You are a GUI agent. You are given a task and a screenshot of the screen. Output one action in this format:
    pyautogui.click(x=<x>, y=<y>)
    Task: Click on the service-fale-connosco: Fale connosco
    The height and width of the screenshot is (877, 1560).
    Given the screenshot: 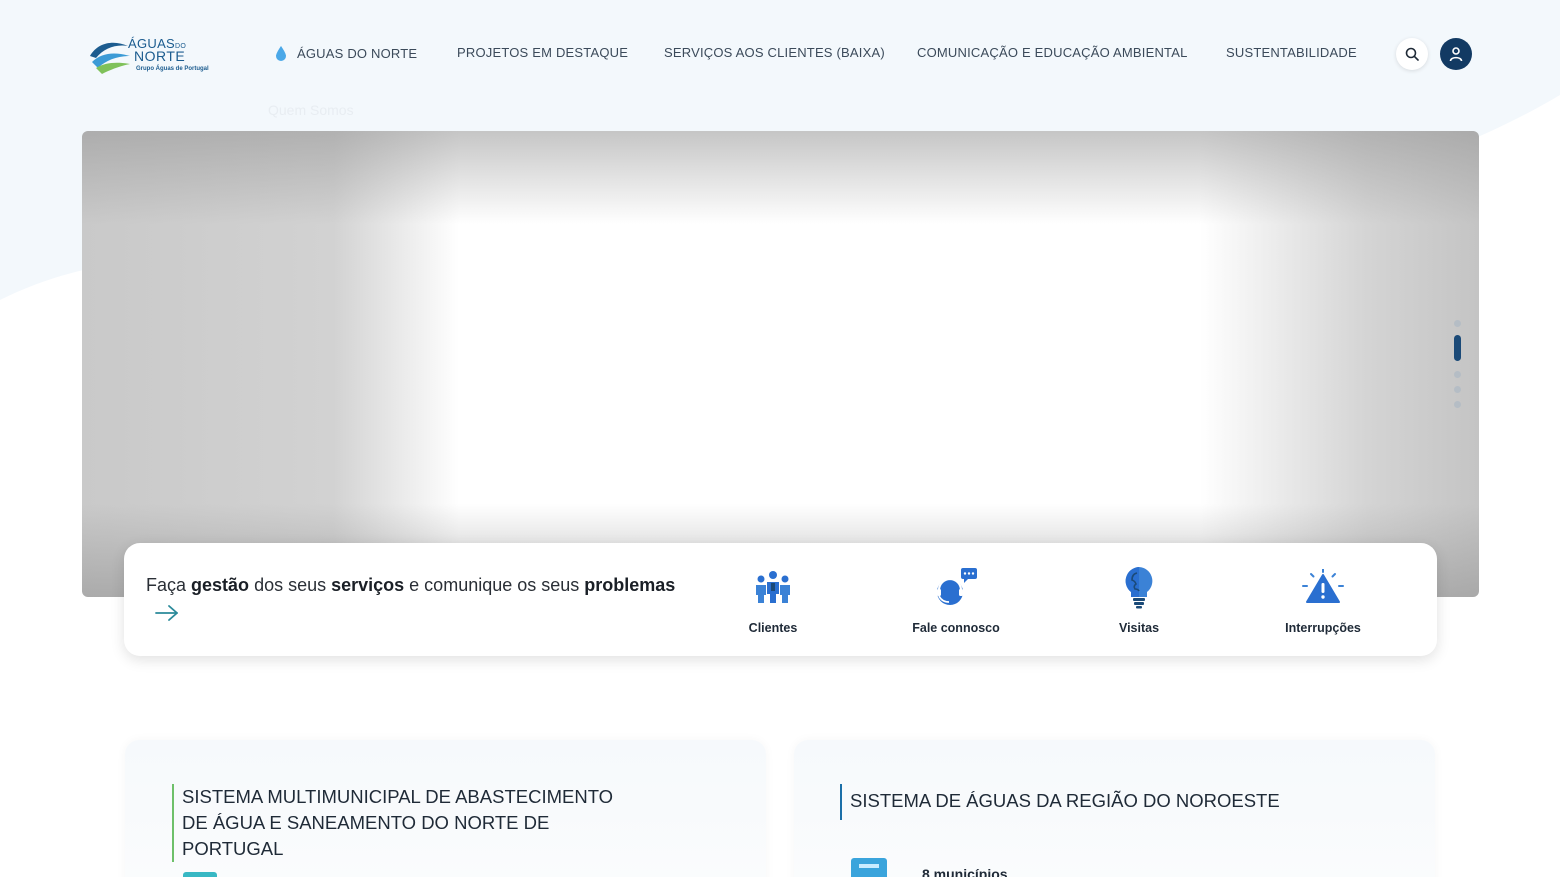 What is the action you would take?
    pyautogui.click(x=956, y=600)
    